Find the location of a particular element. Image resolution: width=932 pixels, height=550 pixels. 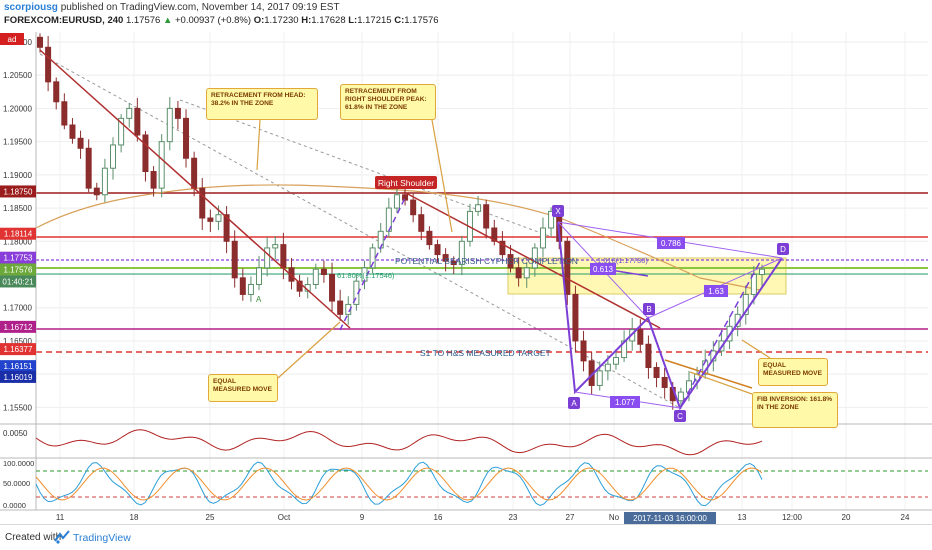

ratio-0786-label: 0.786 is located at coordinates (671, 243).